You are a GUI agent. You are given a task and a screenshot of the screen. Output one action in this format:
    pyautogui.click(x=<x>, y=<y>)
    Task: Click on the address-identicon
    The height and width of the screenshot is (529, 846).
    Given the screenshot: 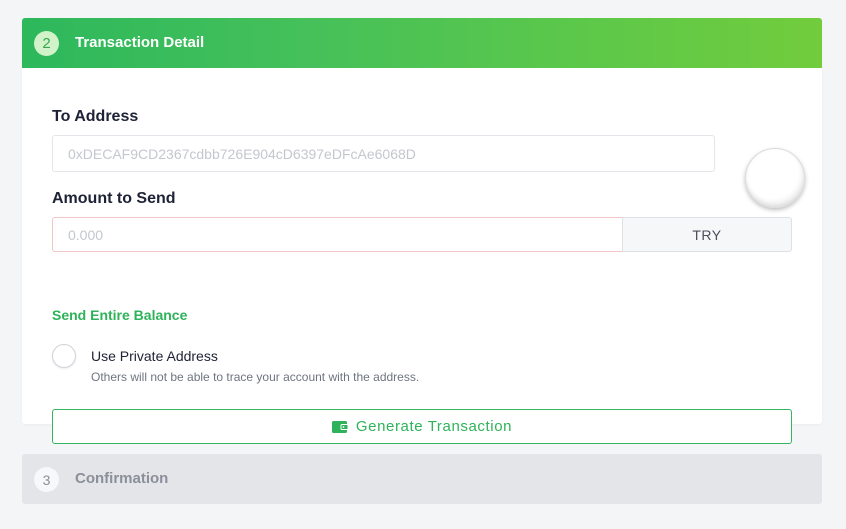 What is the action you would take?
    pyautogui.click(x=775, y=178)
    